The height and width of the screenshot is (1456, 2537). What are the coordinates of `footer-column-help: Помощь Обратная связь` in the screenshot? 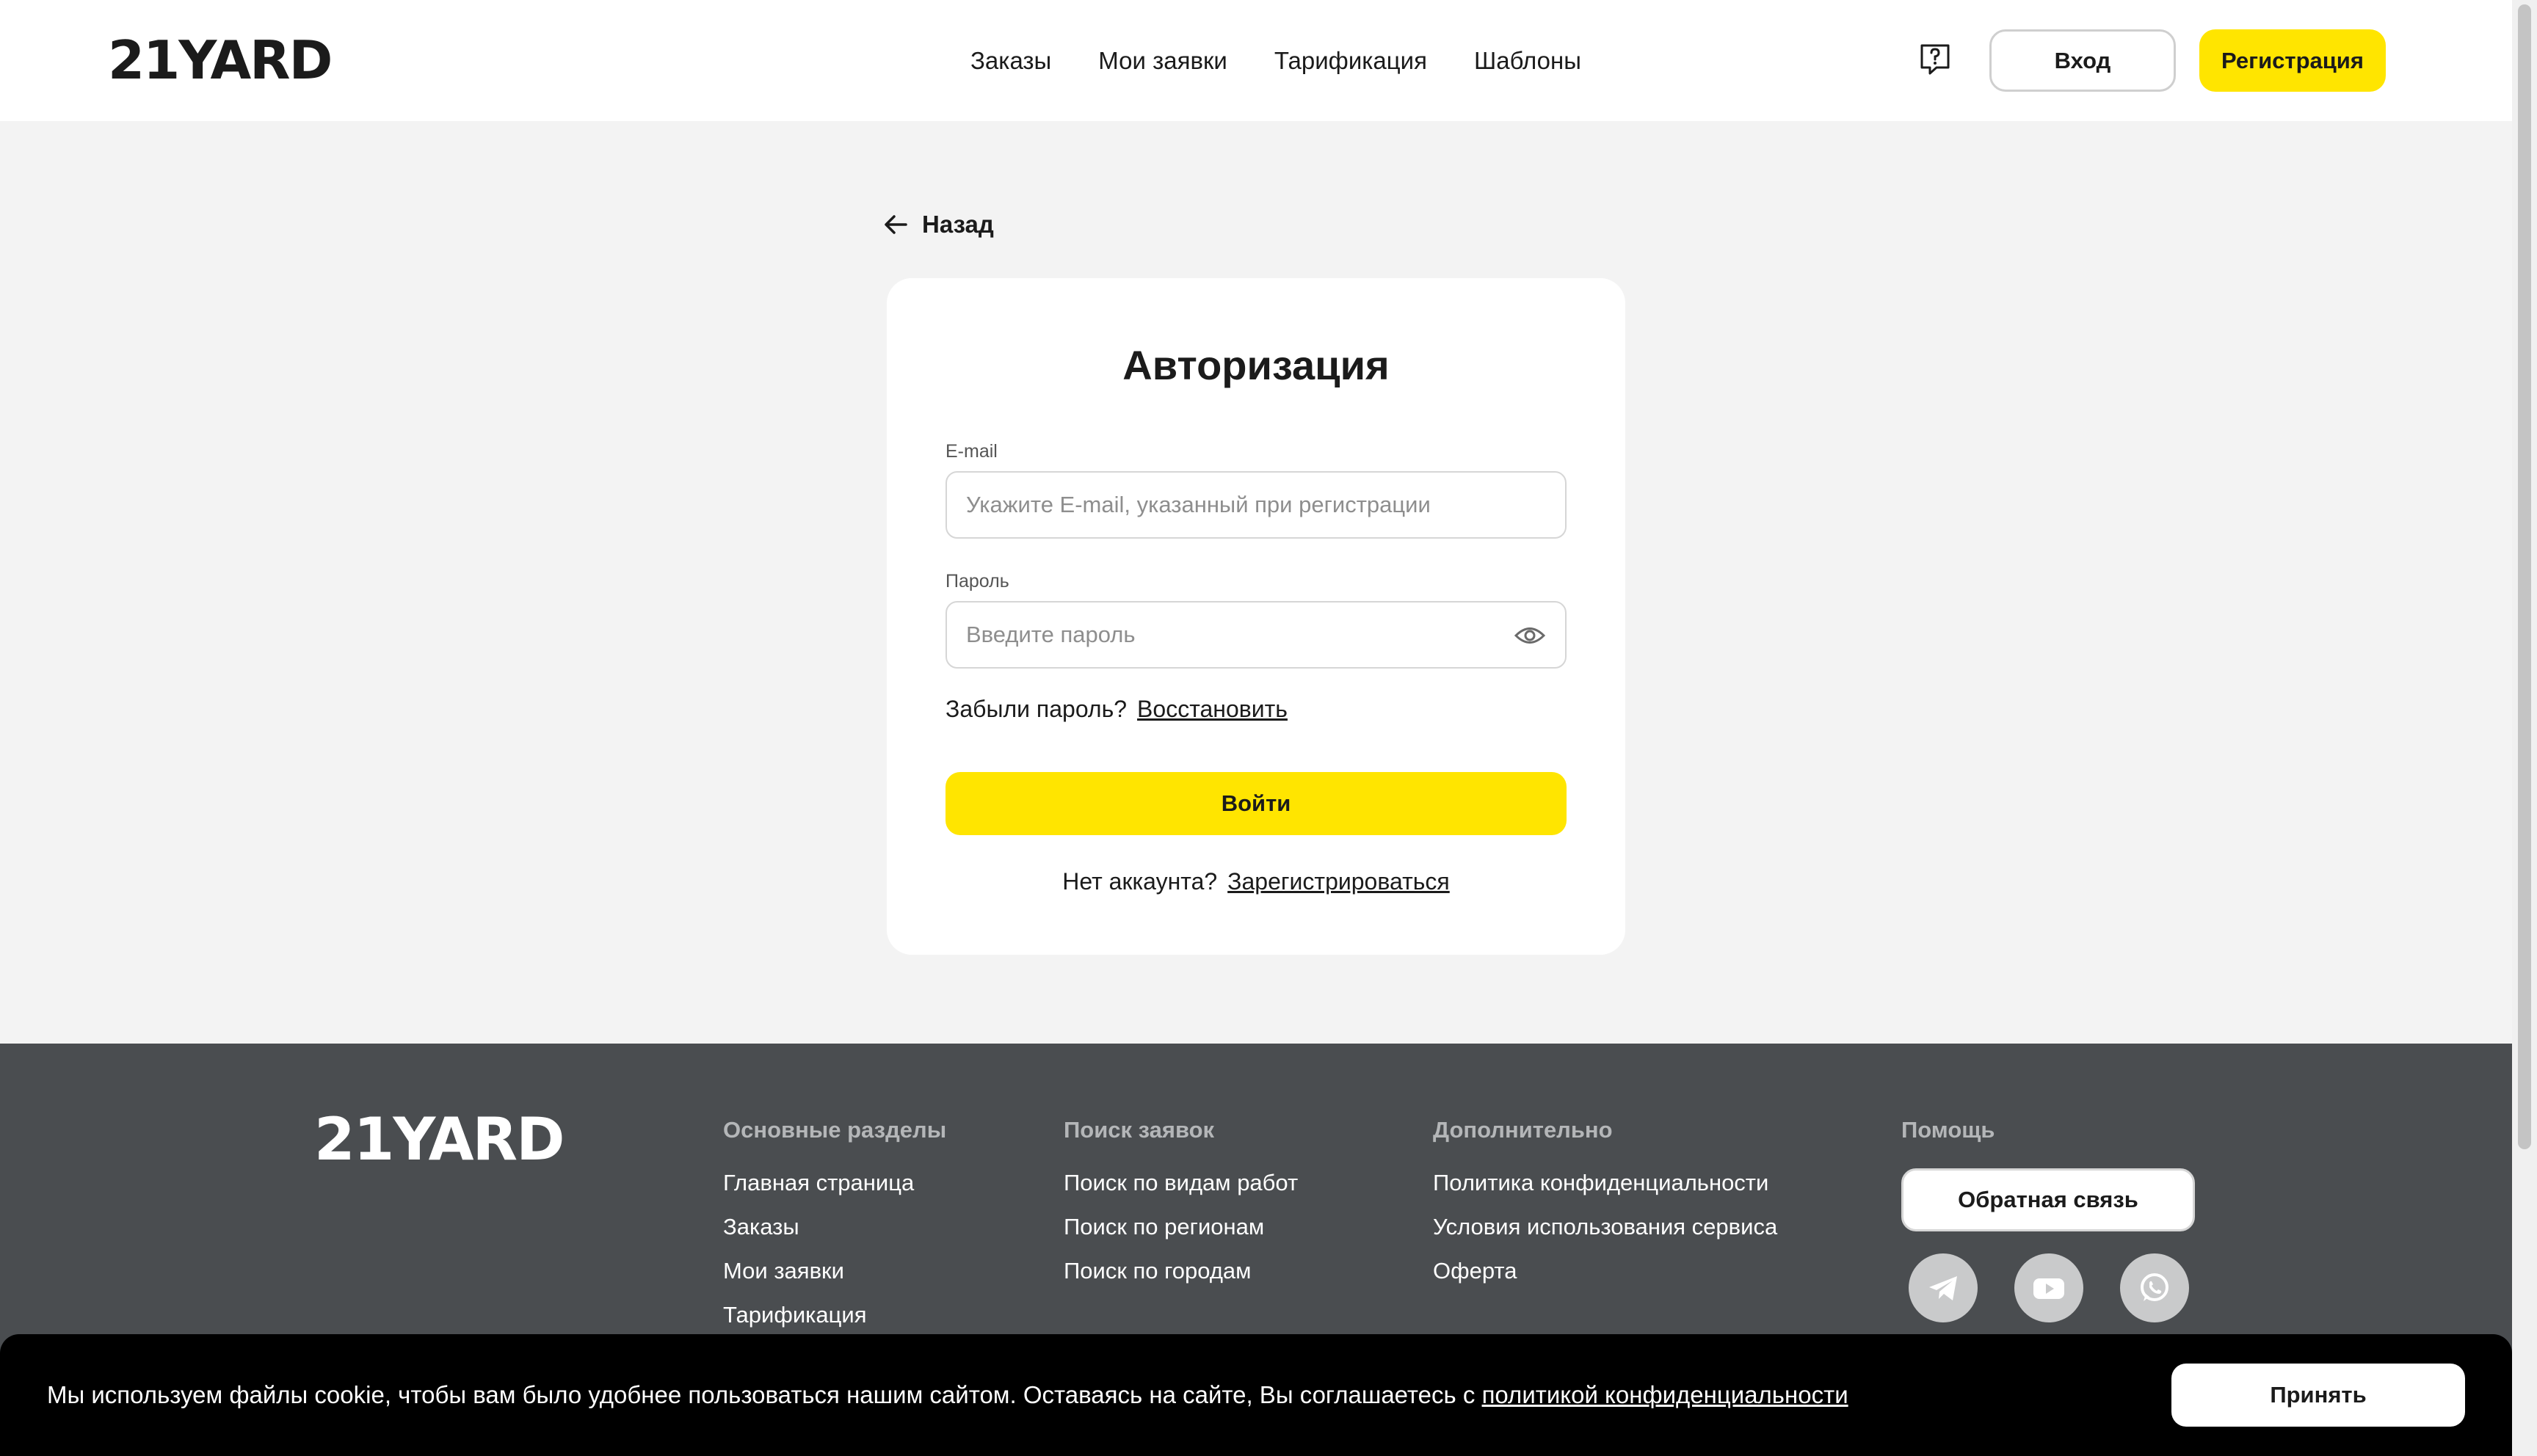 It's located at (2048, 1218).